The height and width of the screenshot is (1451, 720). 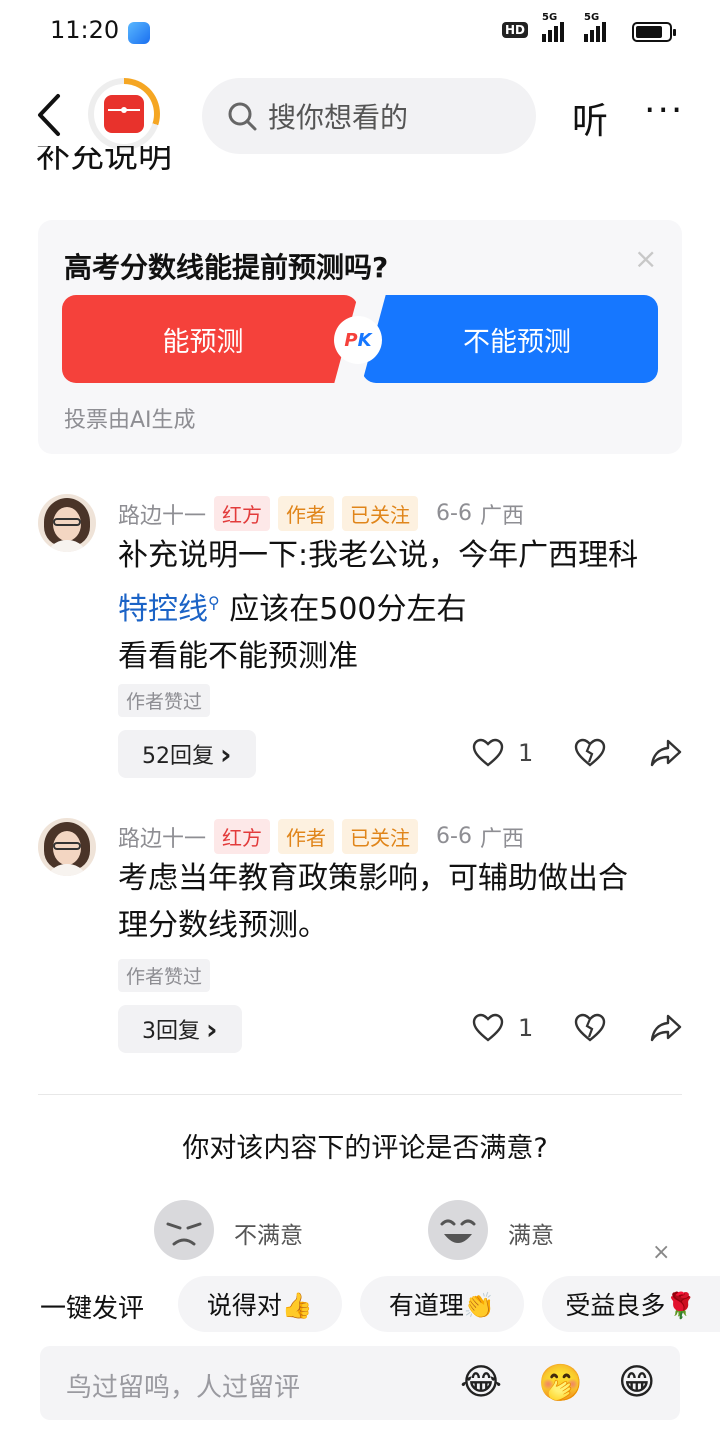 I want to click on poll-option-yes: 能预测, so click(x=210, y=339).